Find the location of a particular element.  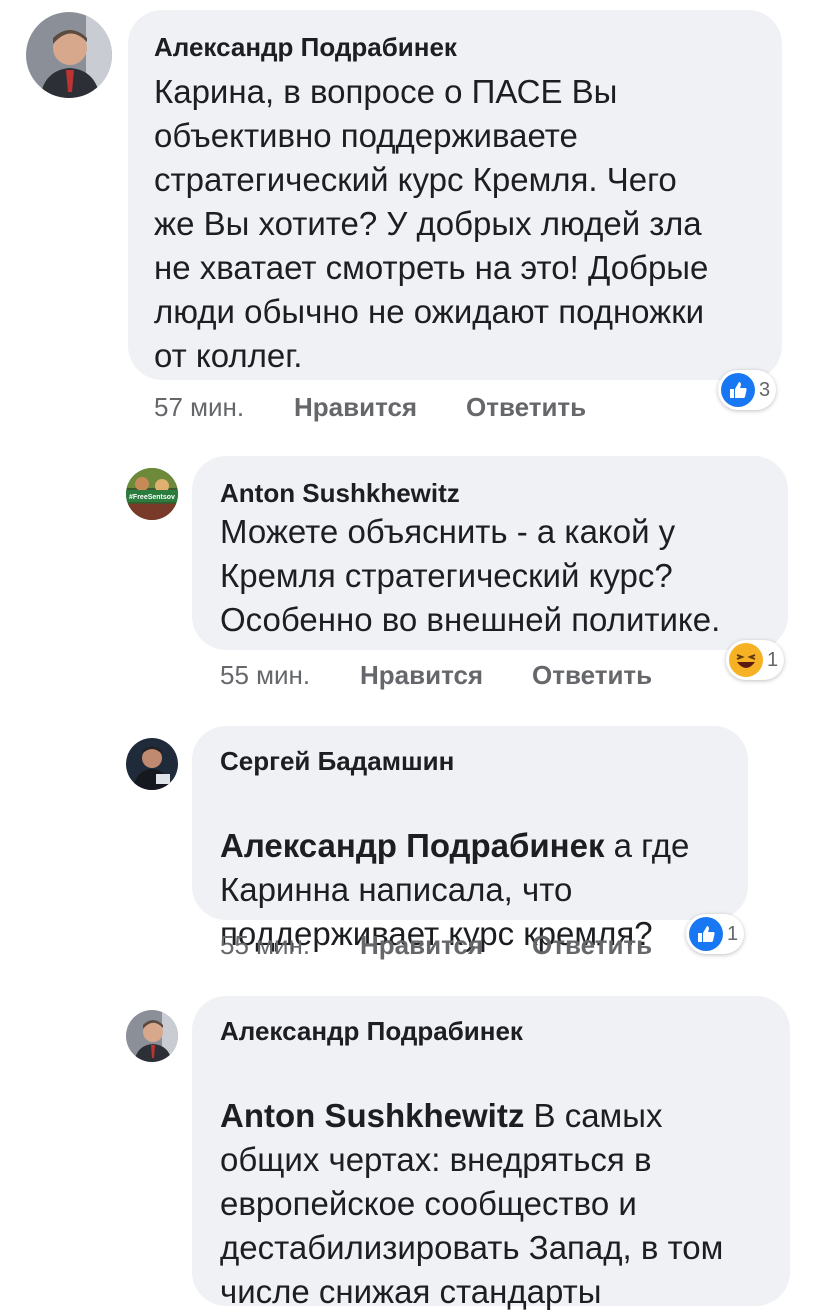

reaction-summary: 3 is located at coordinates (747, 390).